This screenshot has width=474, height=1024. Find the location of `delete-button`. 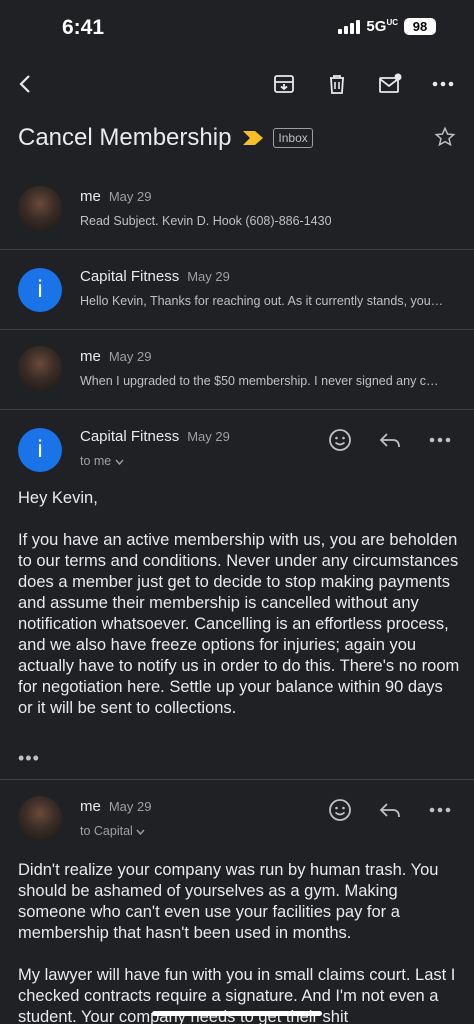

delete-button is located at coordinates (337, 84).